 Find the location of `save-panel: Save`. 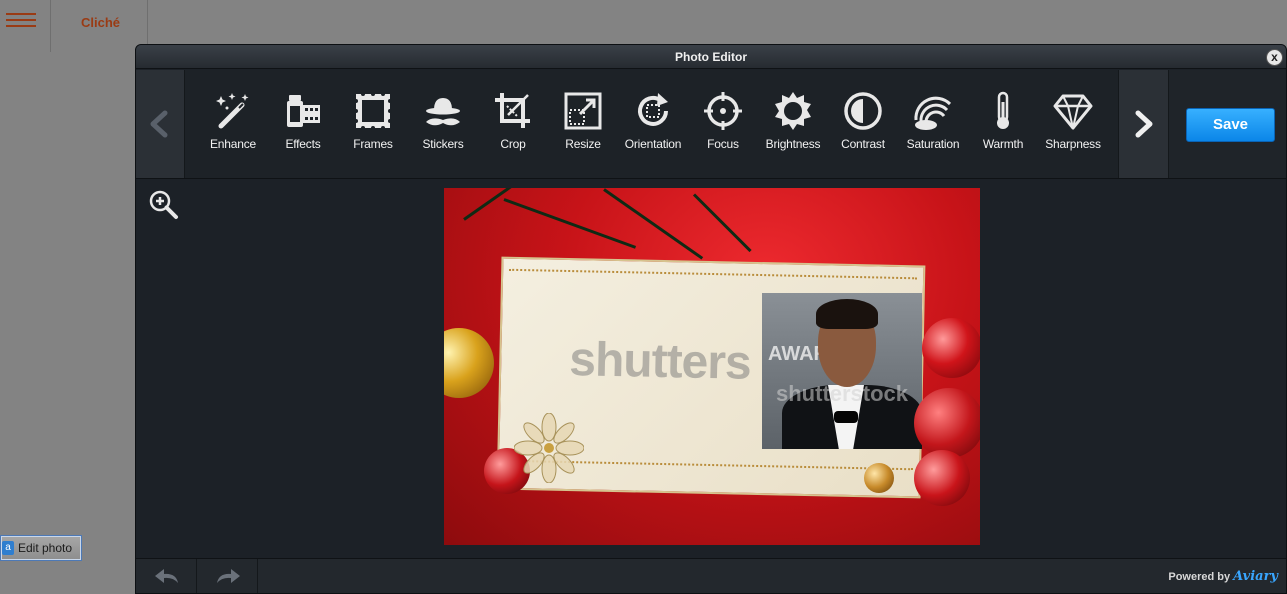

save-panel: Save is located at coordinates (1227, 124).